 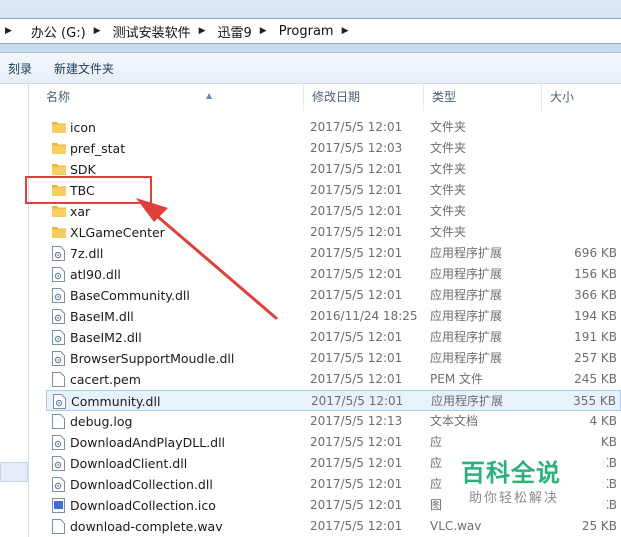 What do you see at coordinates (87, 68) in the screenshot?
I see `new-folder-button: 新建文件夹` at bounding box center [87, 68].